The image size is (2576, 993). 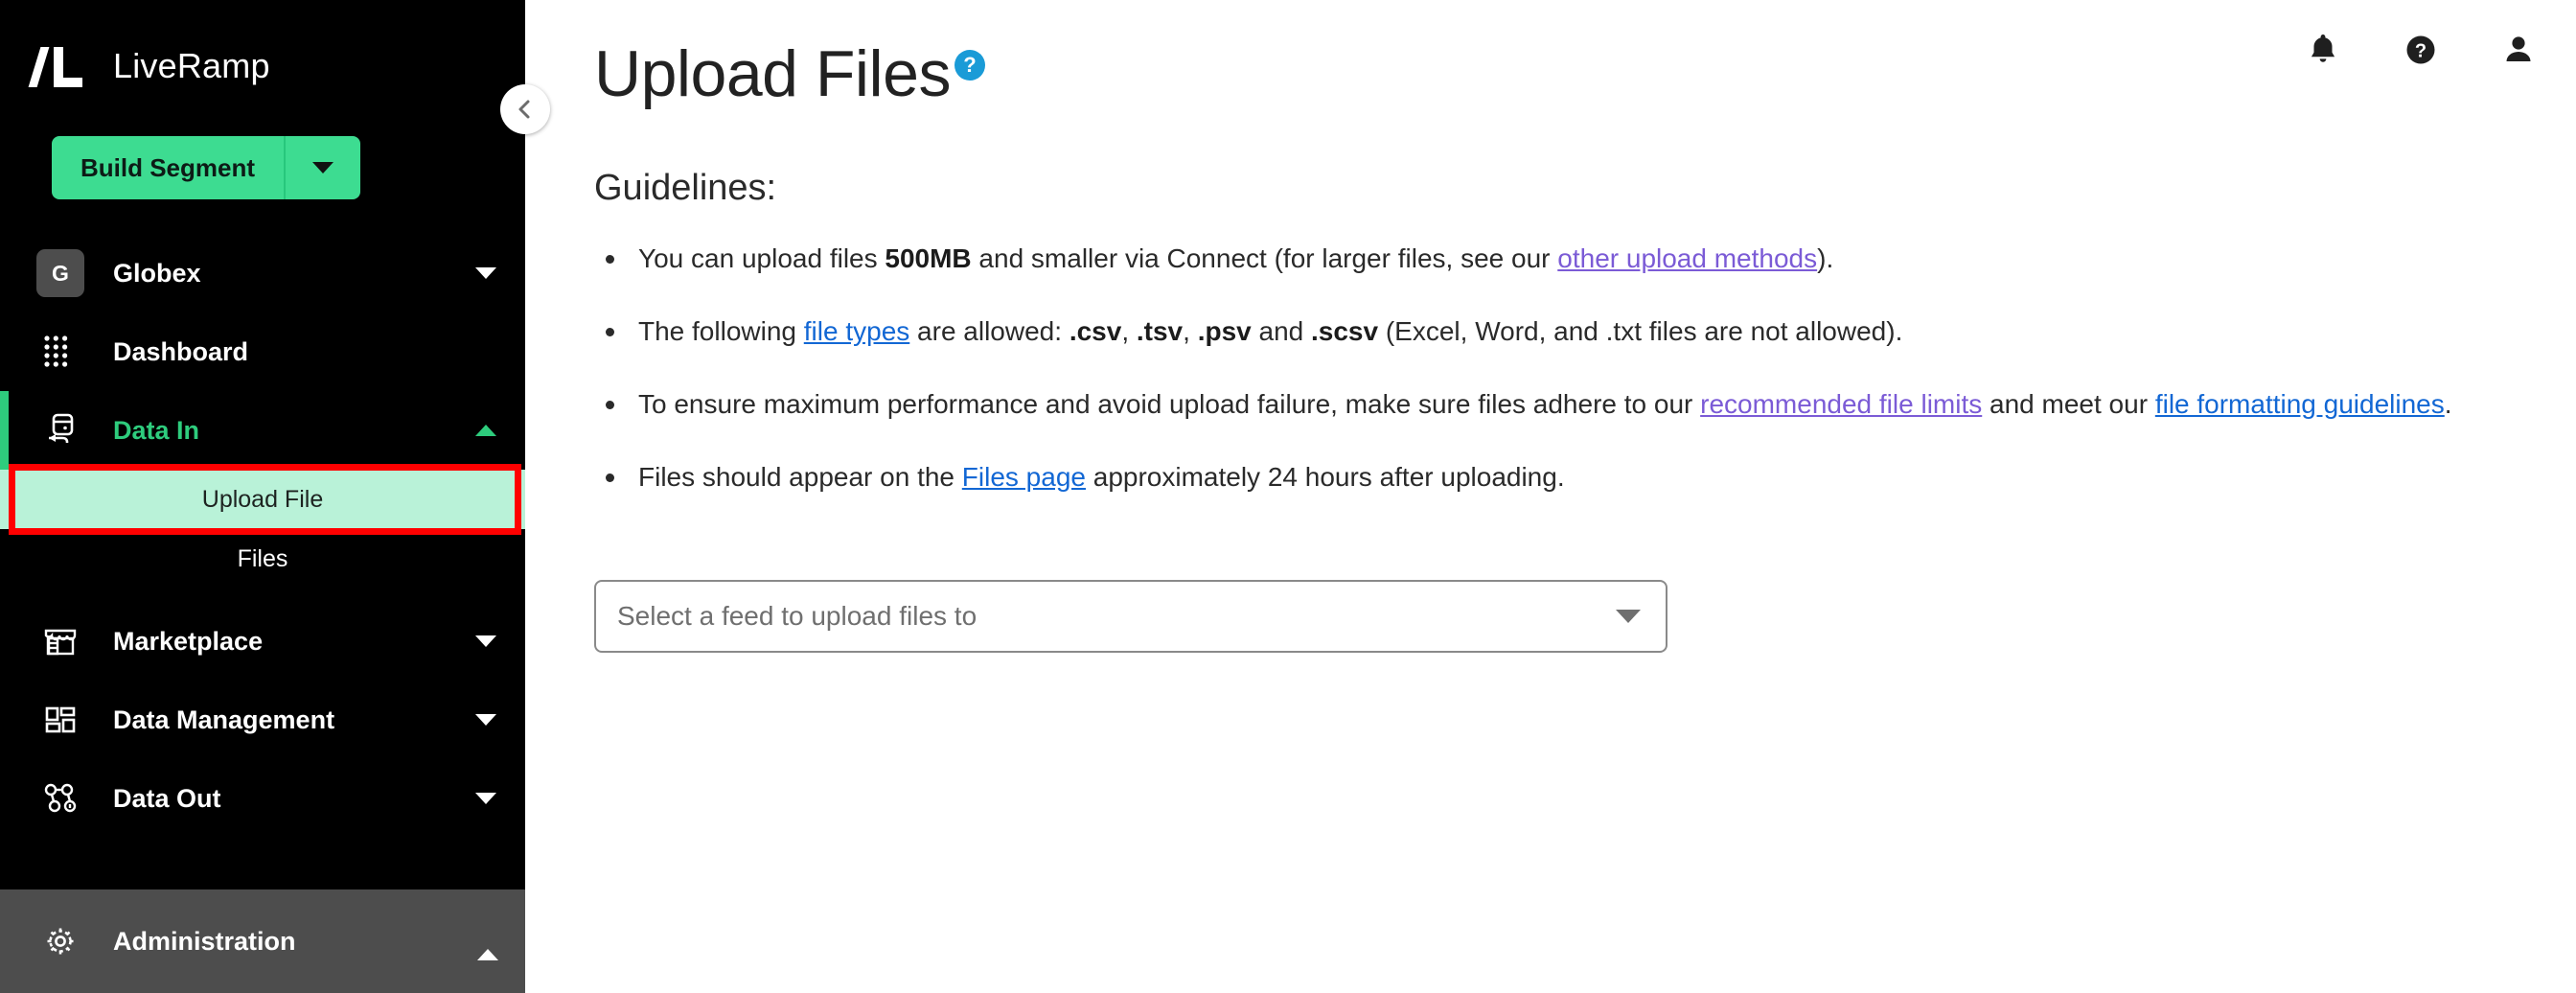 I want to click on feed-select: Select a feed to upload files to, so click(x=1131, y=617).